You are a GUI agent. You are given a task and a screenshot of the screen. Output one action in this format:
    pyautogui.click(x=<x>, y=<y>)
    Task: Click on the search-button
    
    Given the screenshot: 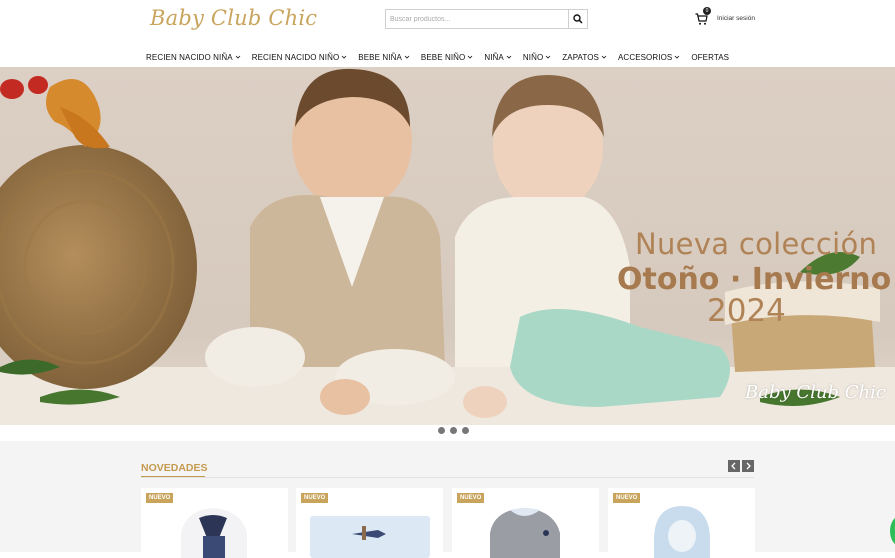 What is the action you would take?
    pyautogui.click(x=577, y=19)
    